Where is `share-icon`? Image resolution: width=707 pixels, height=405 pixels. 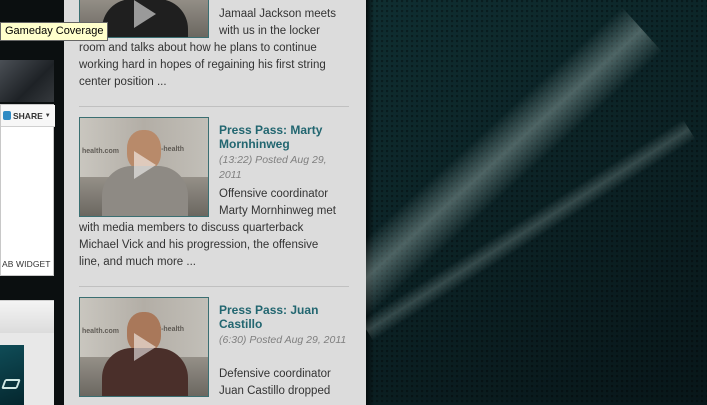
share-icon is located at coordinates (7, 115).